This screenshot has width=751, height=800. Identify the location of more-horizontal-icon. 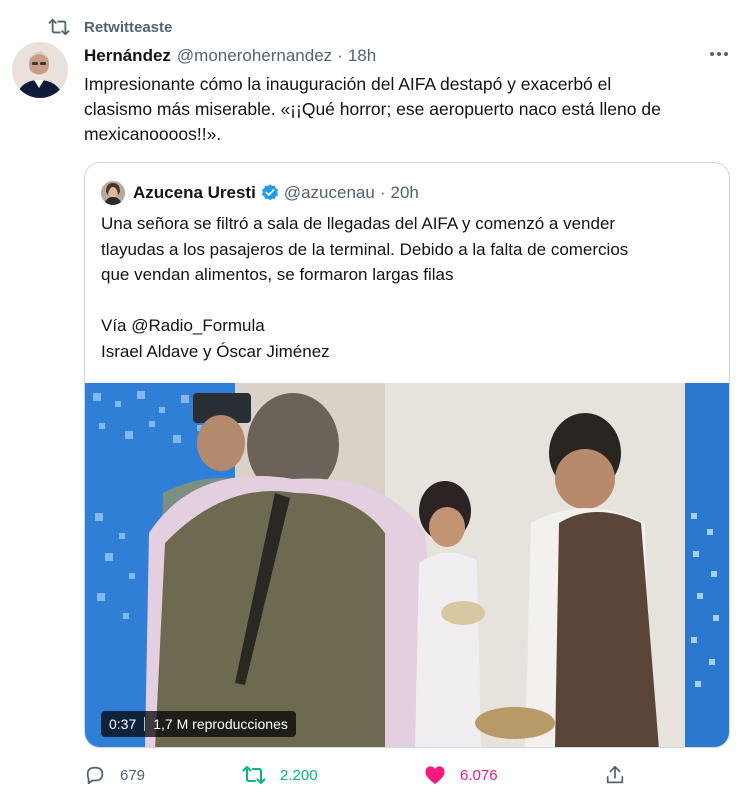
(719, 54).